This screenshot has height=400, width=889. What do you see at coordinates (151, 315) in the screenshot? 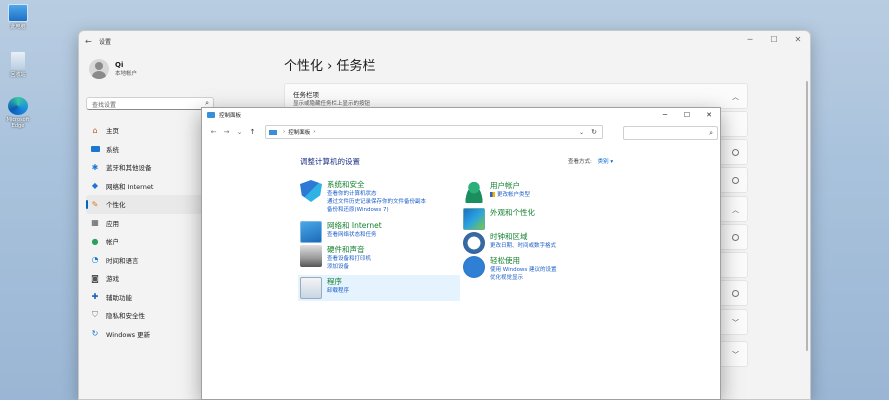
I see `sidebar-item-privacy: ⛉ 隐私和安全性` at bounding box center [151, 315].